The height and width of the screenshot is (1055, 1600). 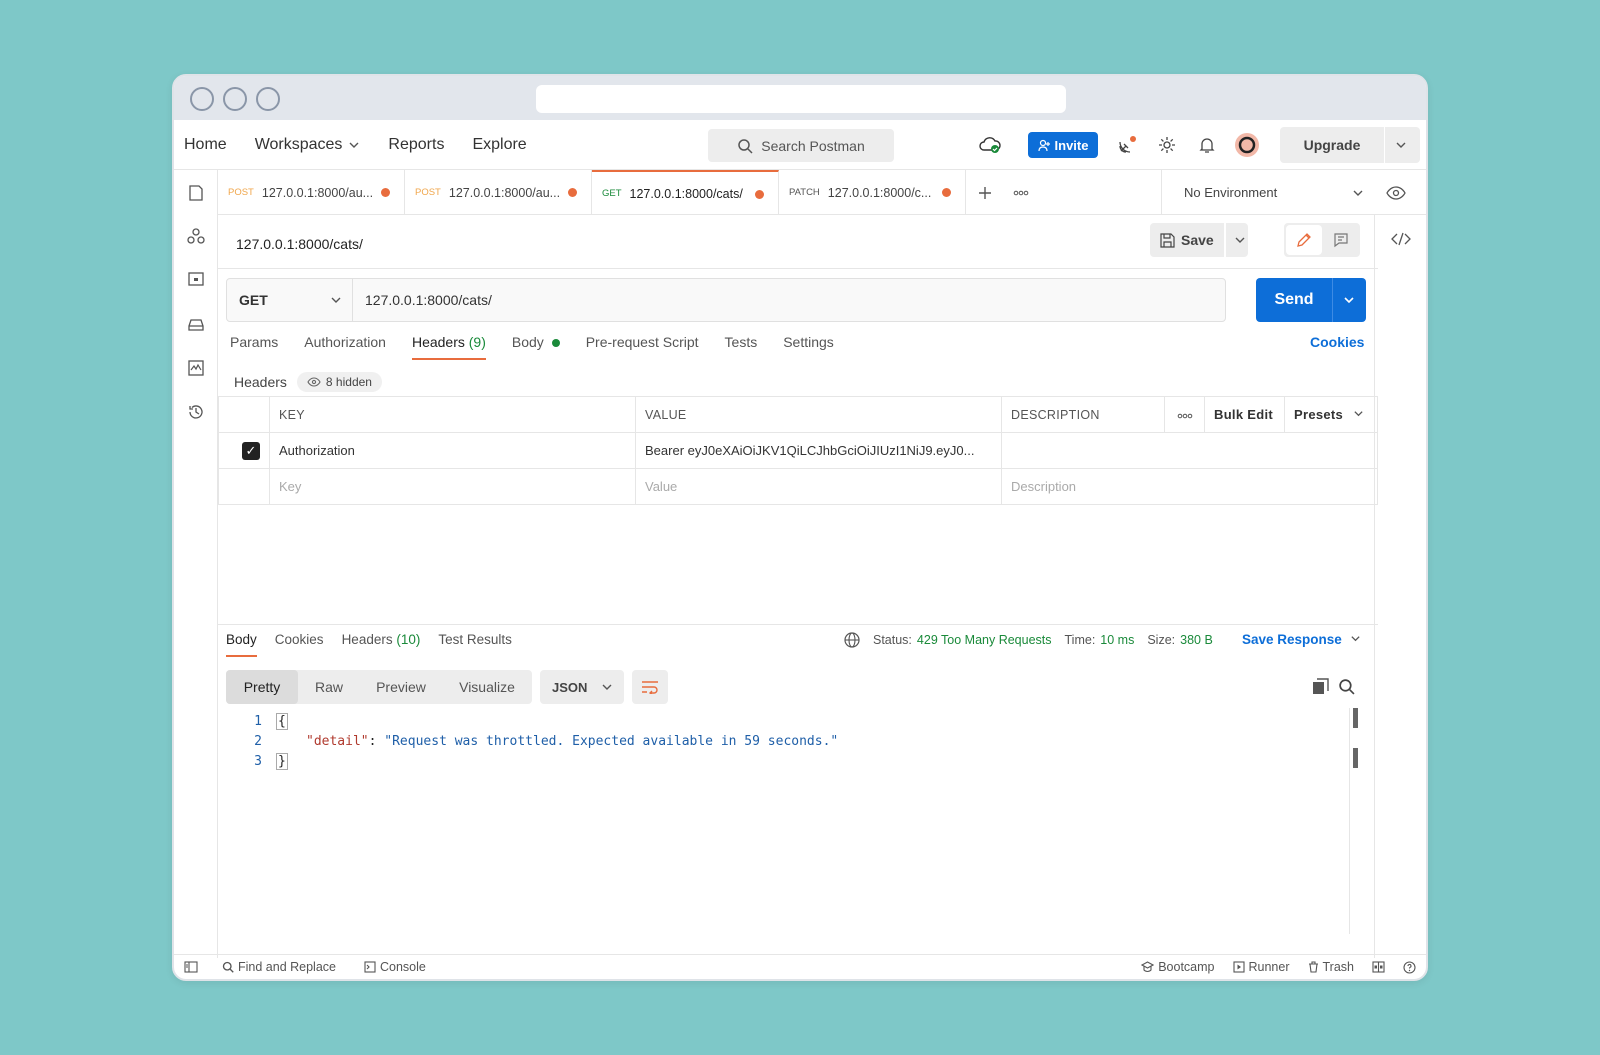 I want to click on empty-checkbox-cell, so click(x=244, y=486).